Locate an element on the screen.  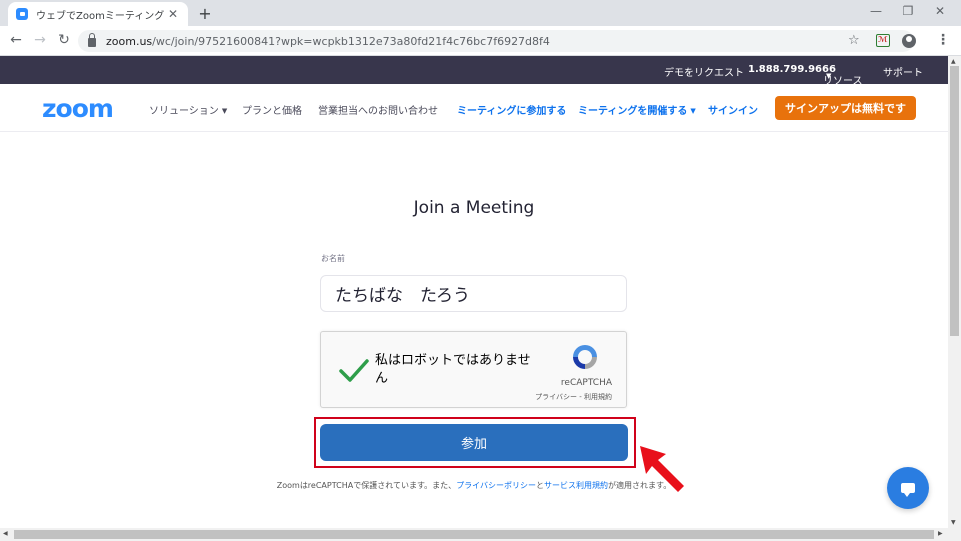
url-host: zoom.us is located at coordinates (129, 41).